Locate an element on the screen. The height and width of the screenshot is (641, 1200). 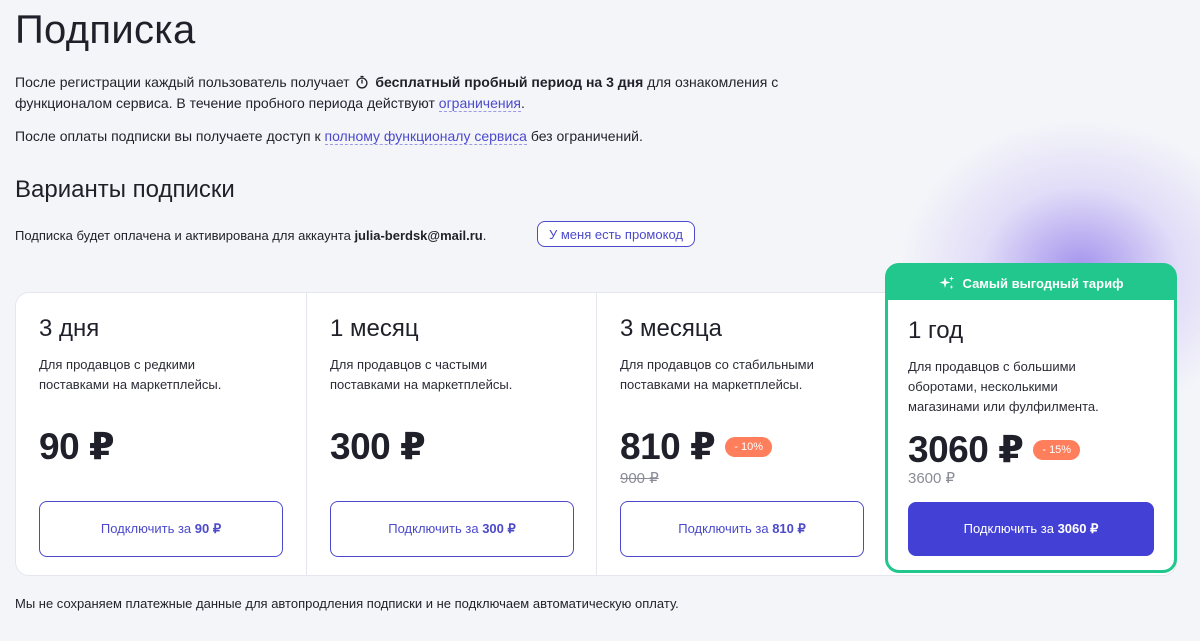
price-row: 300 ₽ is located at coordinates (378, 446).